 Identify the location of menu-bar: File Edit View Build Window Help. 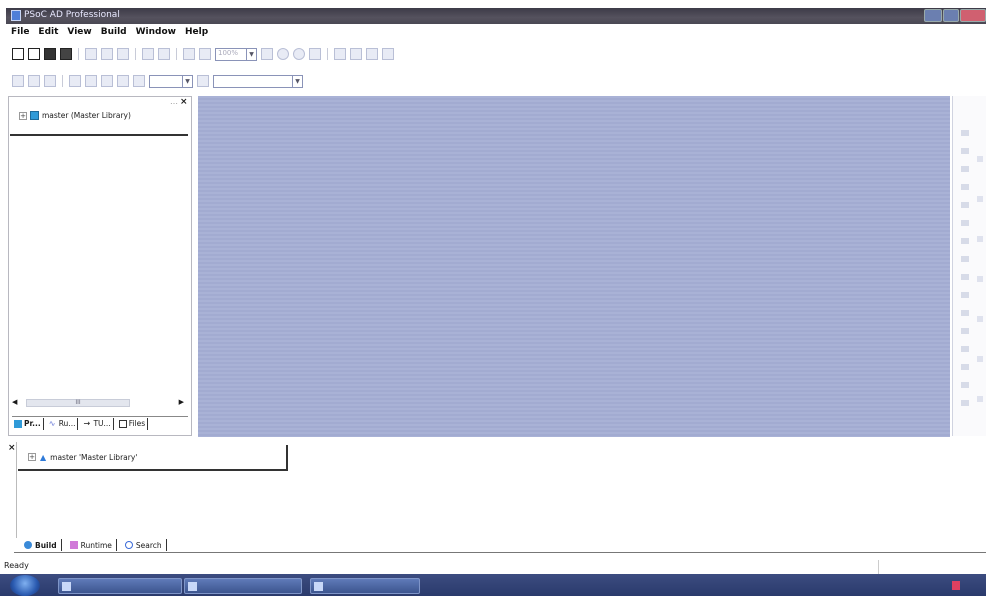
(496, 32).